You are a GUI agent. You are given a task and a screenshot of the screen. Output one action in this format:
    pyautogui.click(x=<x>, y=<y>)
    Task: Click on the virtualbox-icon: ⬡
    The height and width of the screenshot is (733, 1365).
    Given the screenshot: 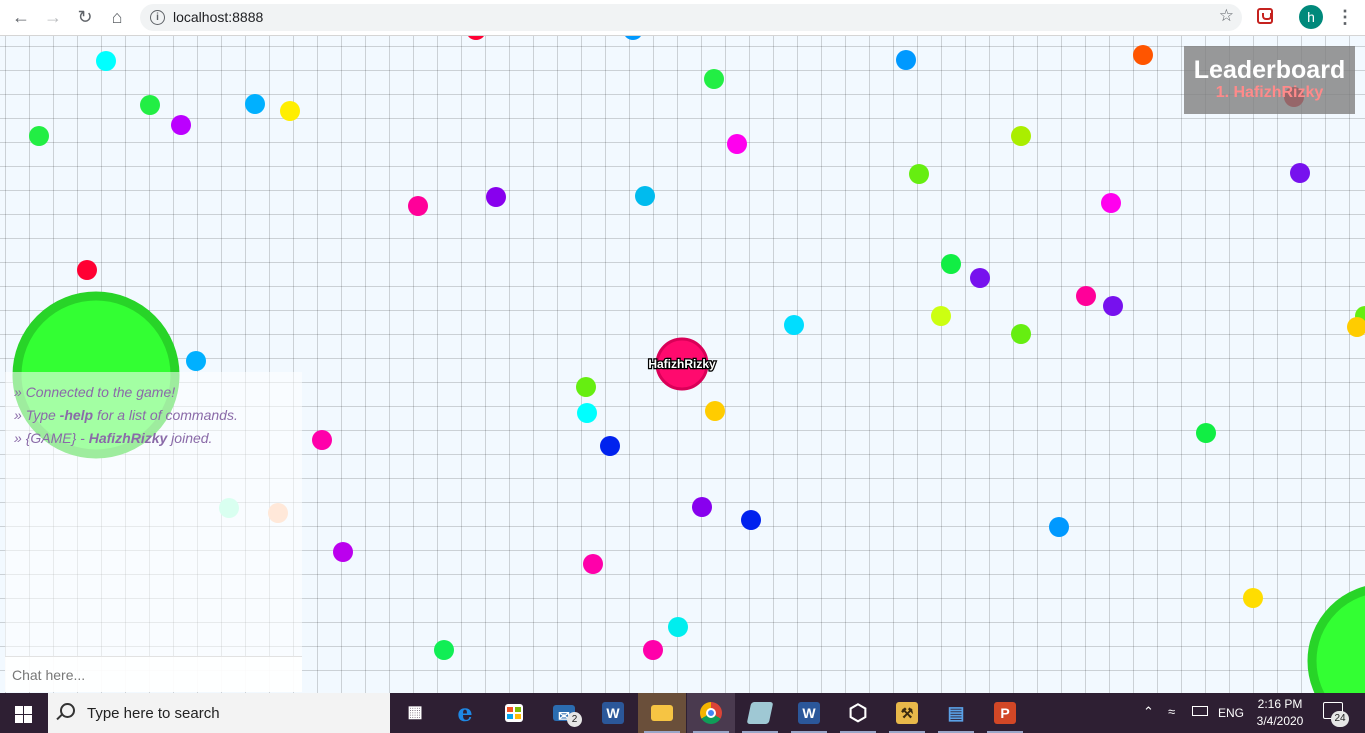 What is the action you would take?
    pyautogui.click(x=858, y=712)
    